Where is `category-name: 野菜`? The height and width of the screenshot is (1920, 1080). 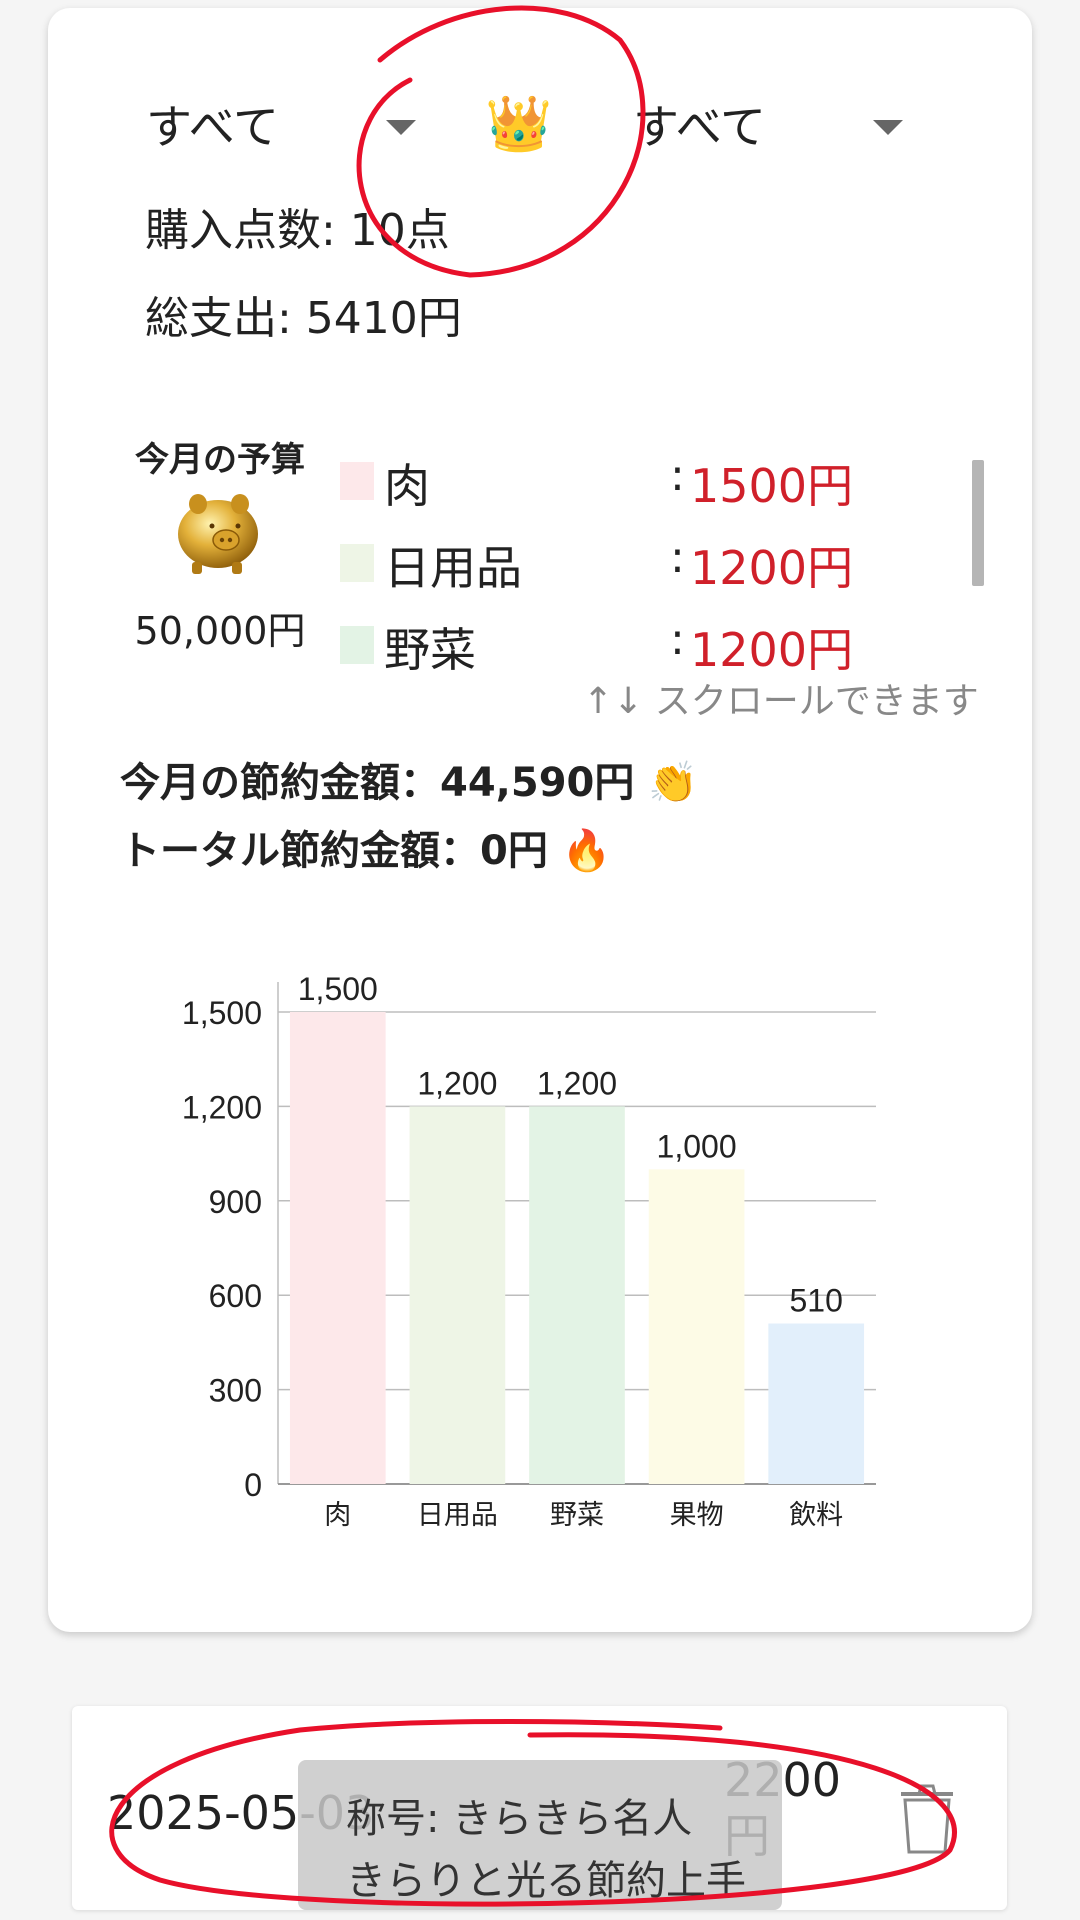
category-name: 野菜 is located at coordinates (430, 650).